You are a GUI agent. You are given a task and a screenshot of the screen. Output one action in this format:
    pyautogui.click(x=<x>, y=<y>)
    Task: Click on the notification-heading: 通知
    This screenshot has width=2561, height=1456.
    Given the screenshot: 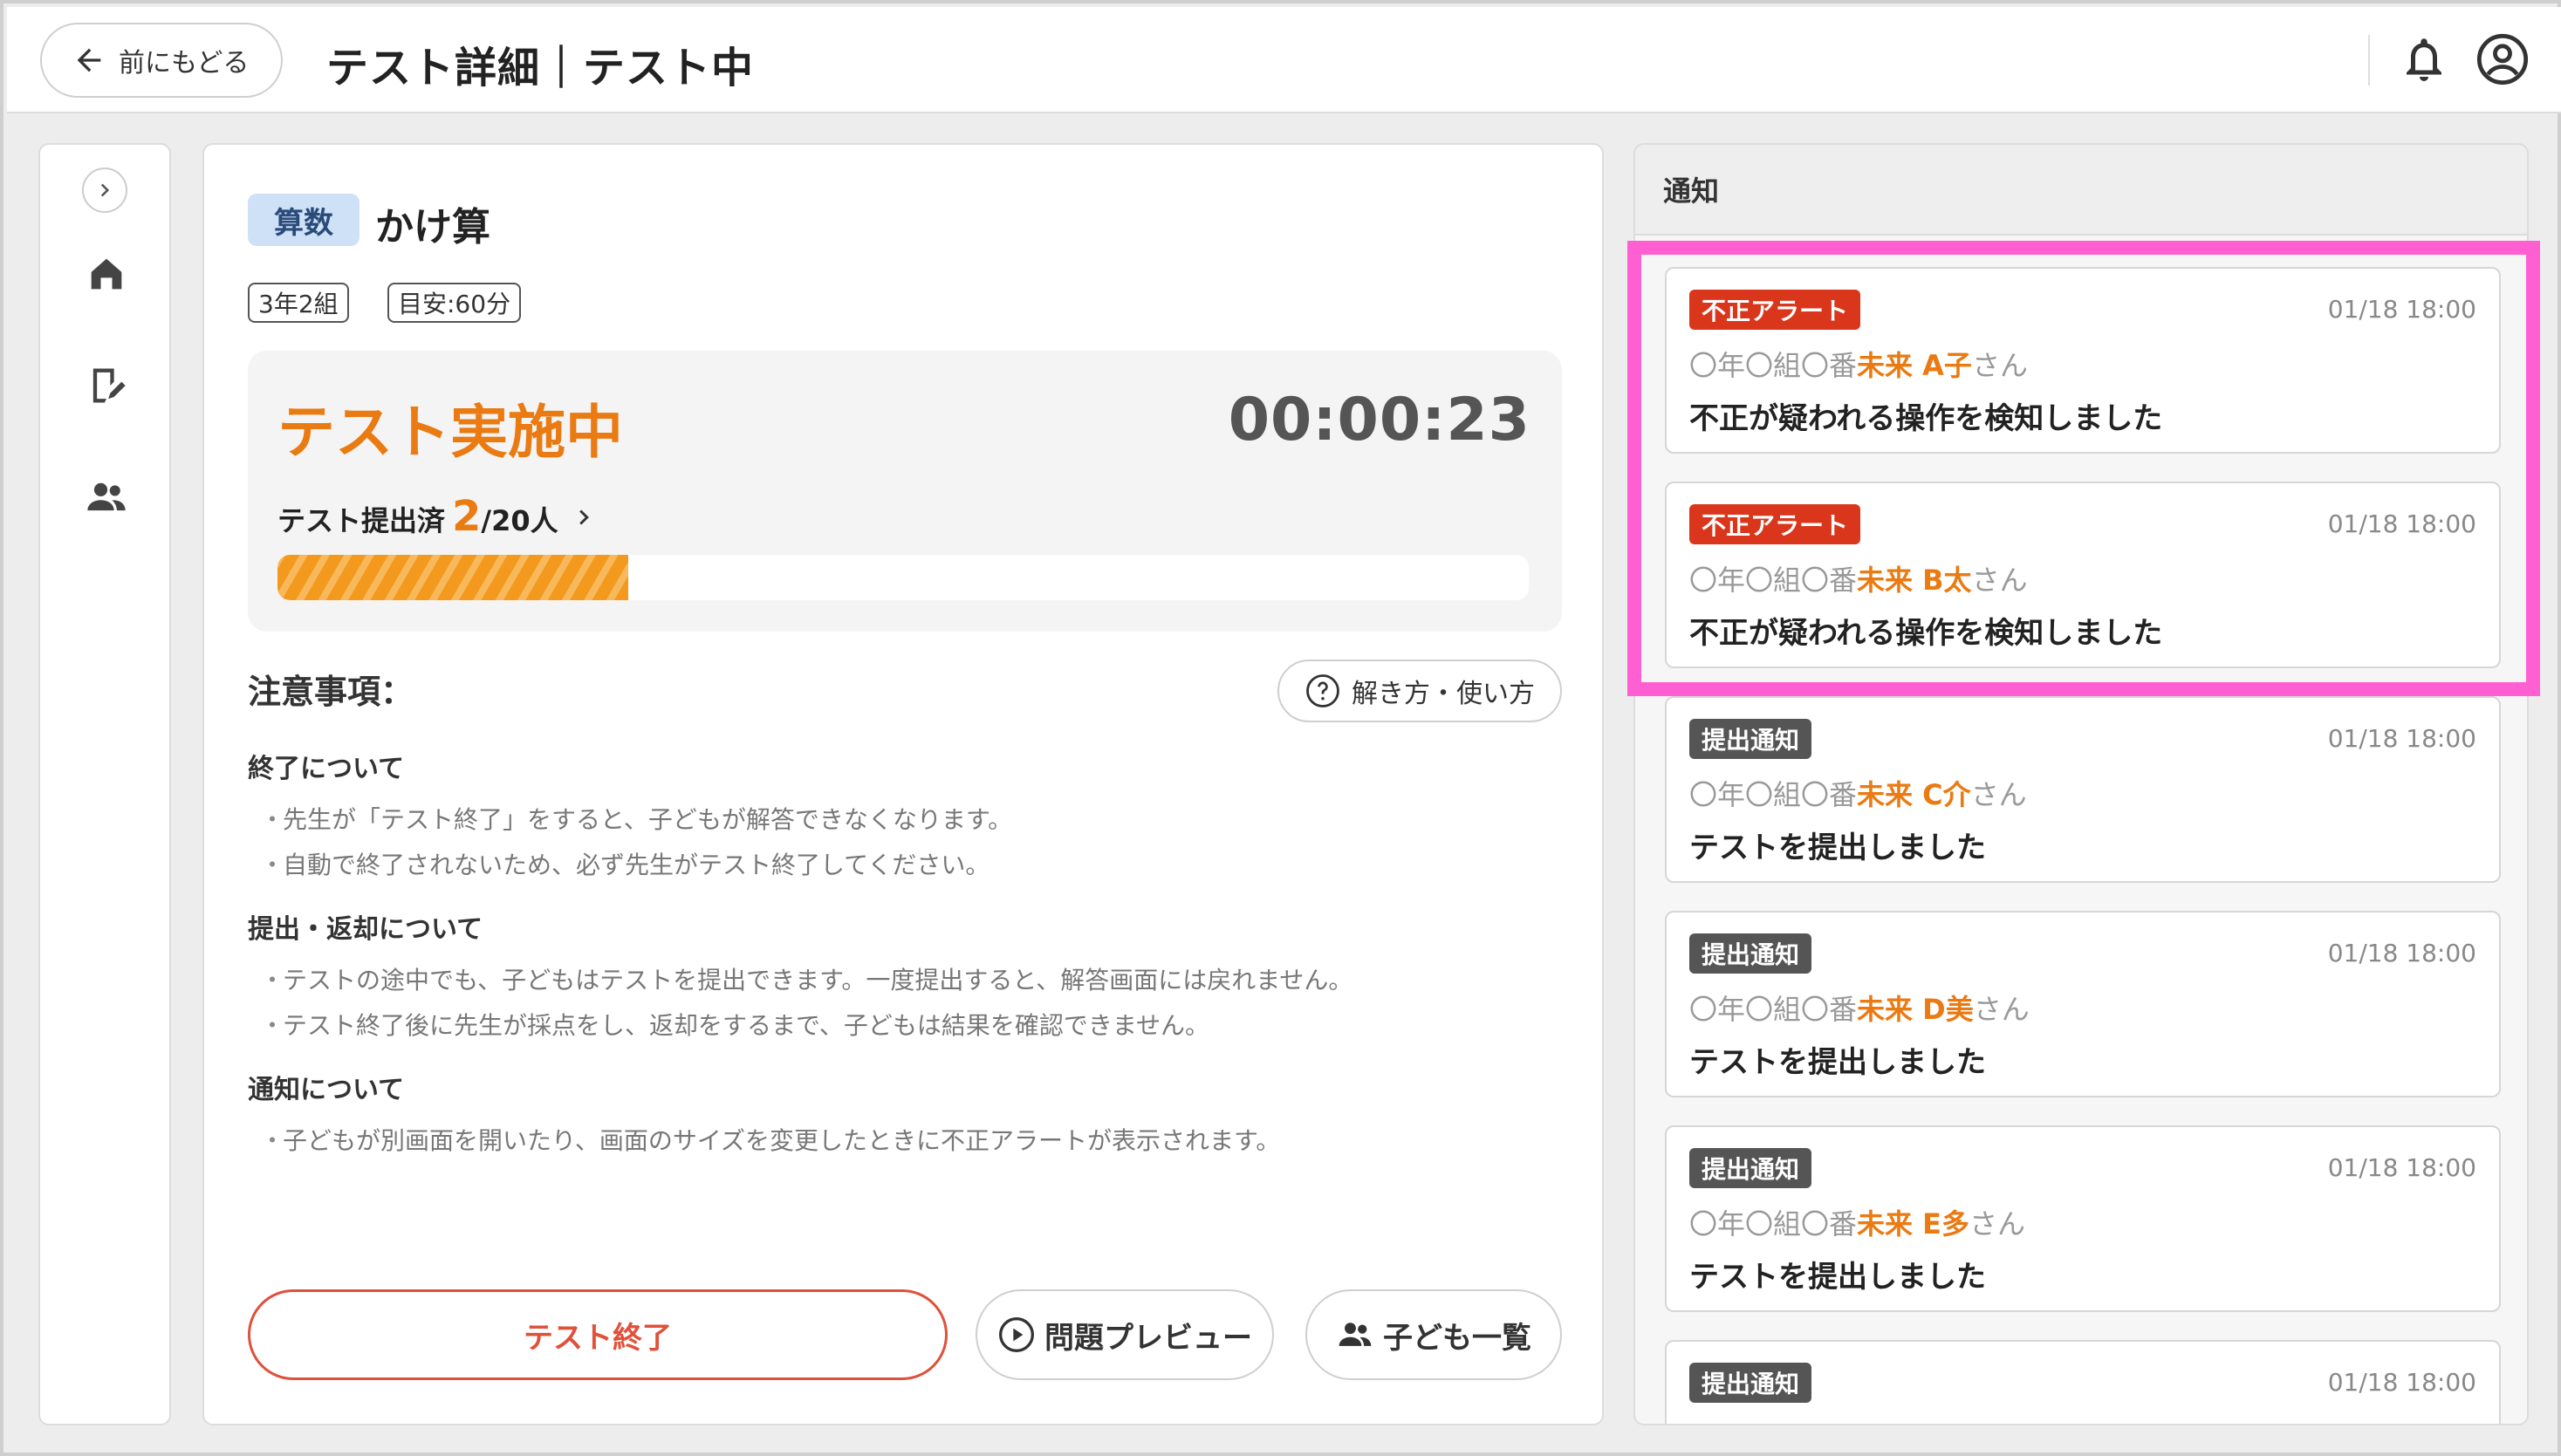 What is the action you would take?
    pyautogui.click(x=2081, y=190)
    